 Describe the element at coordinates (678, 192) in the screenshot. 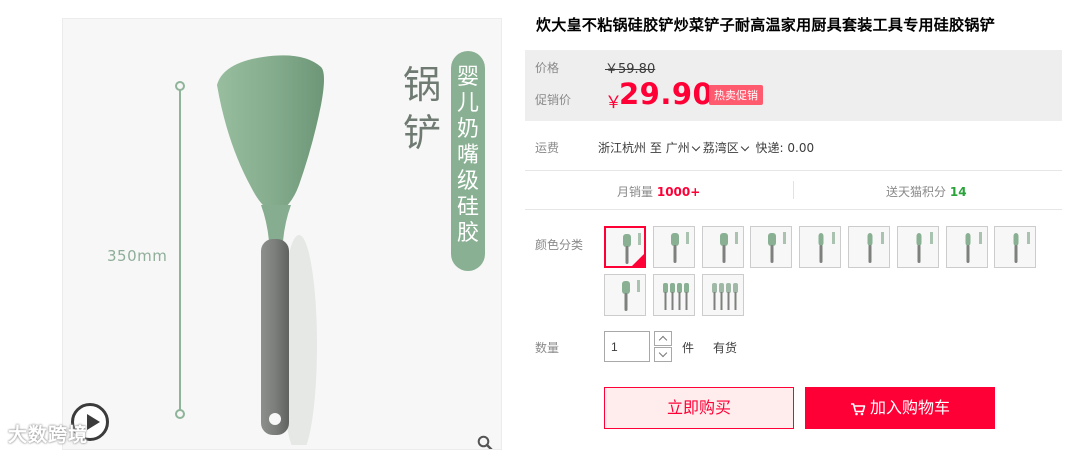

I see `monthly-sales-value: 1000+` at that location.